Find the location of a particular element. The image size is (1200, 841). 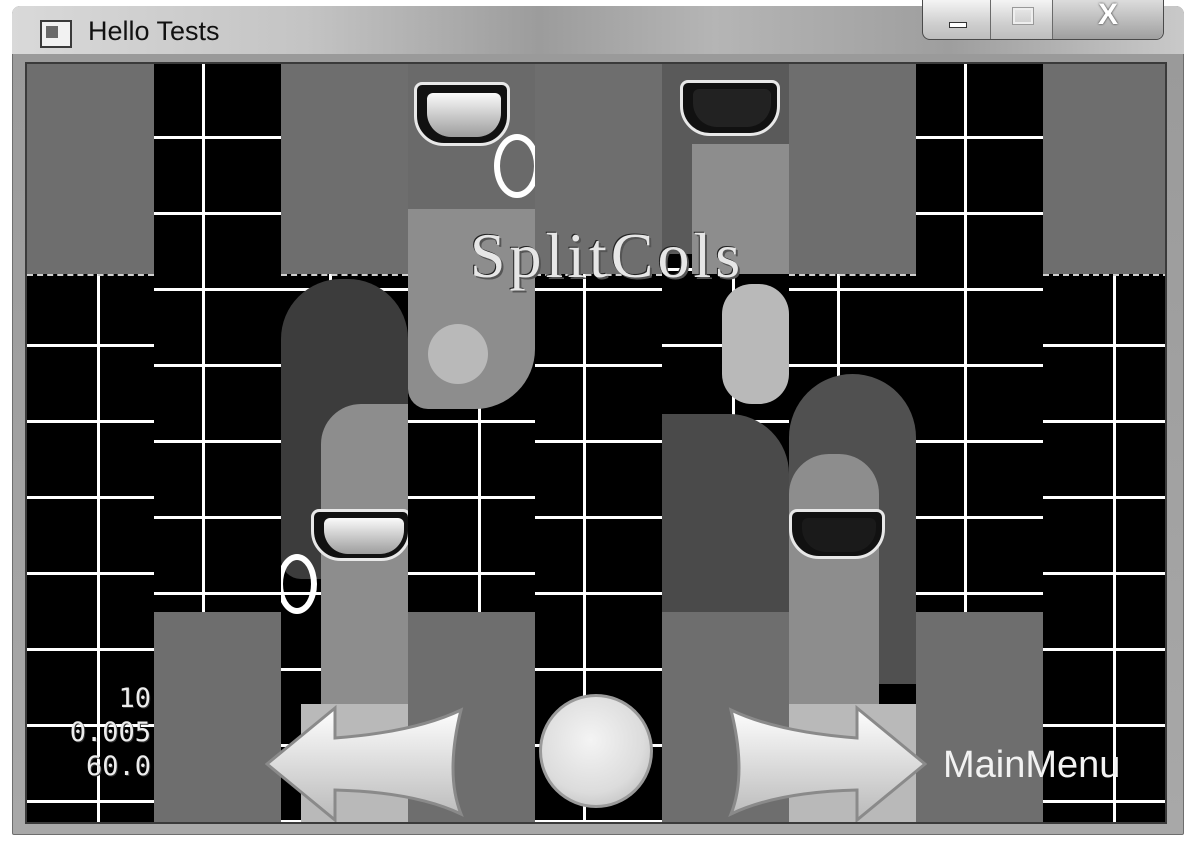

maximize-button is located at coordinates (1022, 19).